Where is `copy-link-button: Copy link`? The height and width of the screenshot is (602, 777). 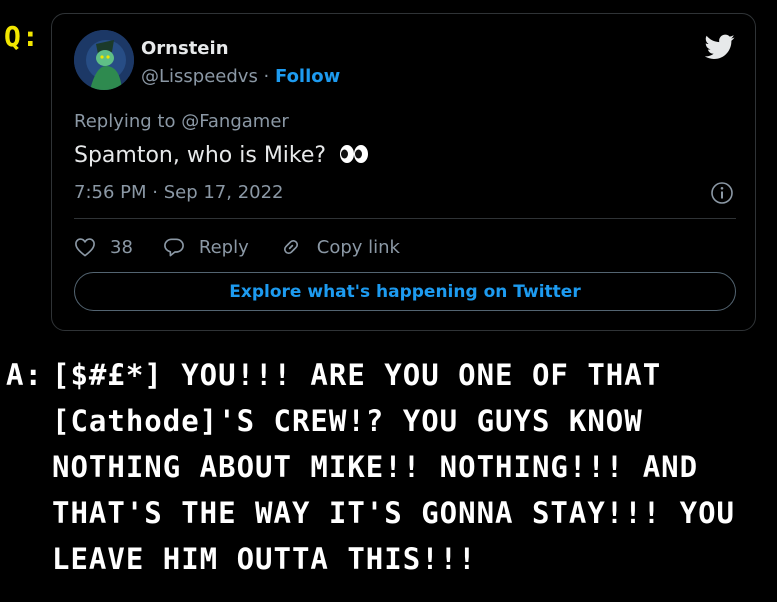 copy-link-button: Copy link is located at coordinates (339, 247).